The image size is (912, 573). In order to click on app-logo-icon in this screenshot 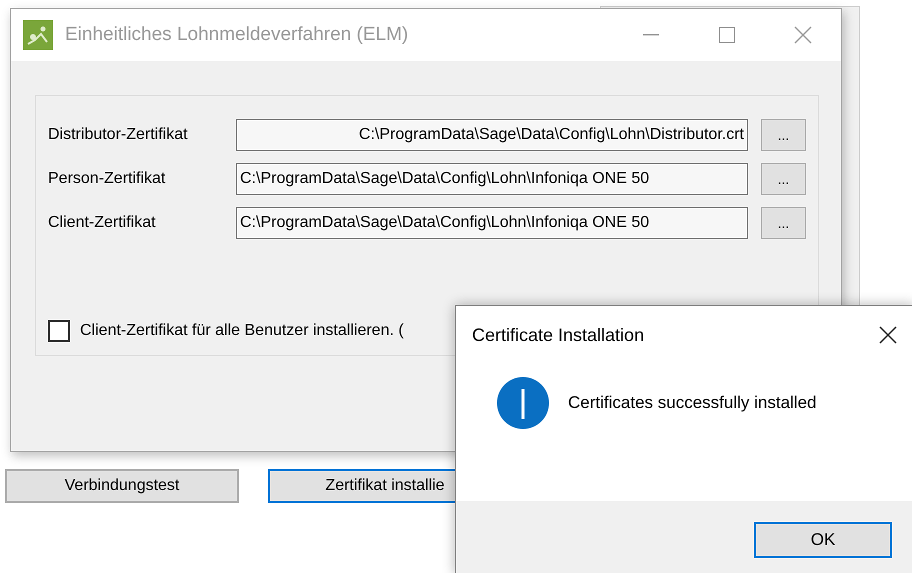, I will do `click(38, 35)`.